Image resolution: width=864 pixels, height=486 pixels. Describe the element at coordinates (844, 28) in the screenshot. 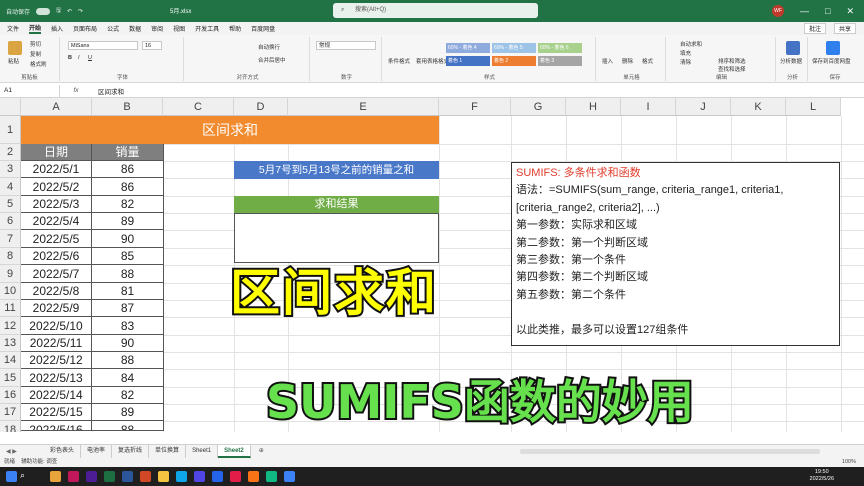

I see `share-button: 共享` at that location.